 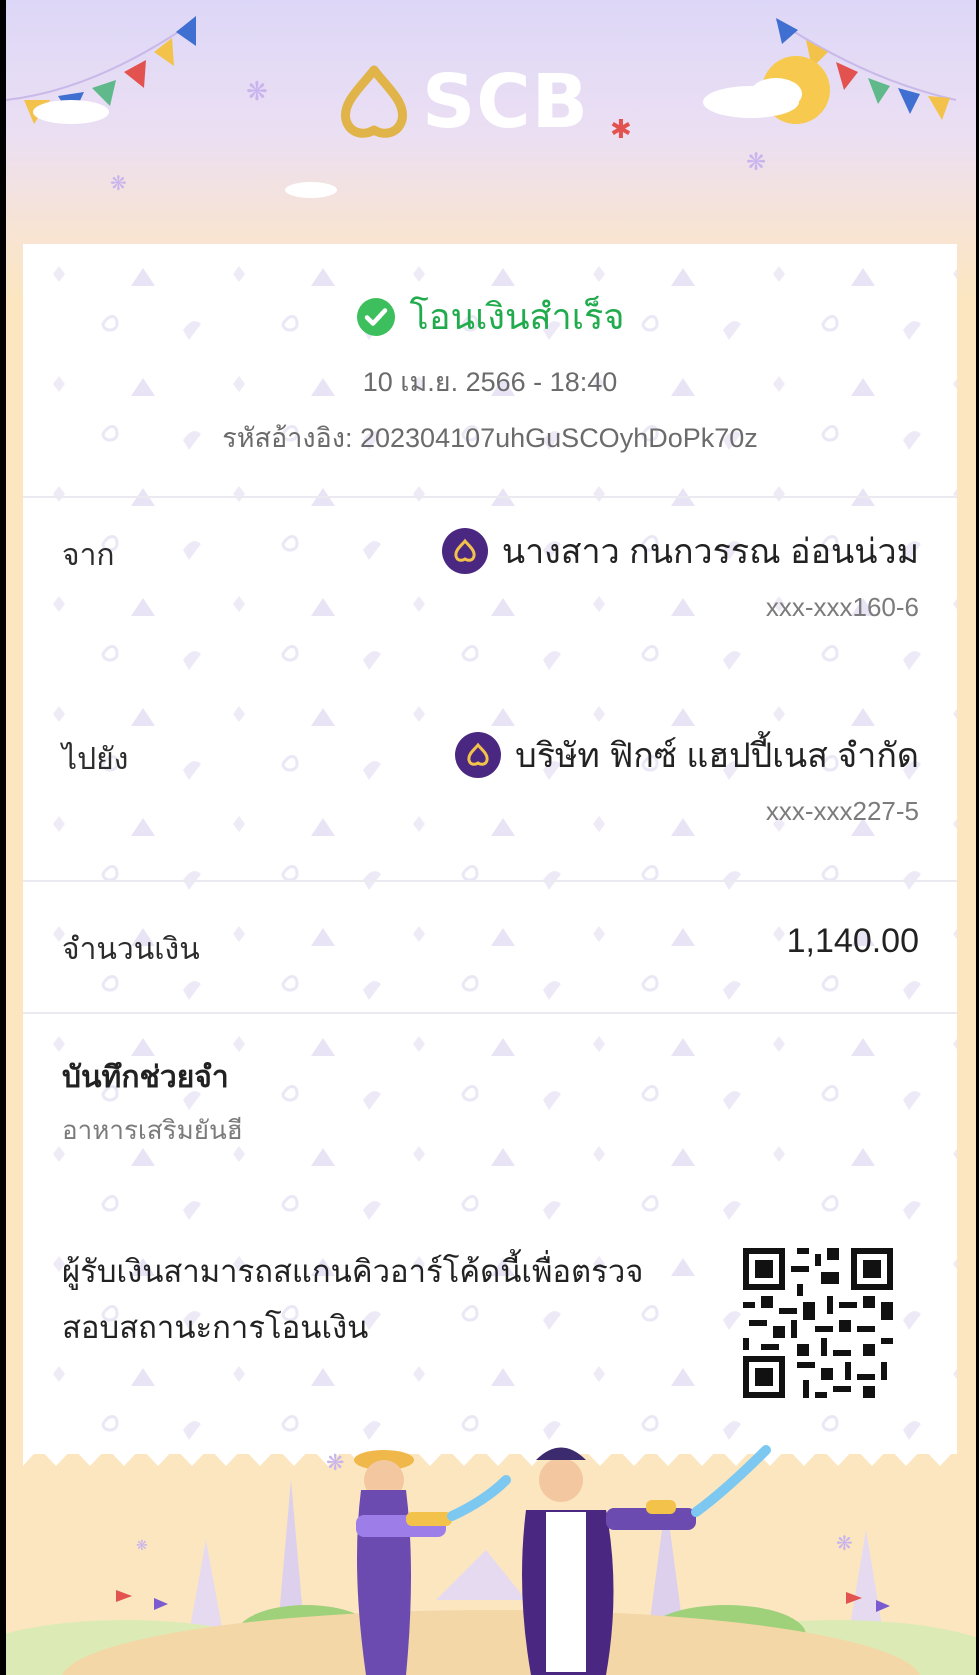 I want to click on from-label: จาก, so click(x=88, y=555).